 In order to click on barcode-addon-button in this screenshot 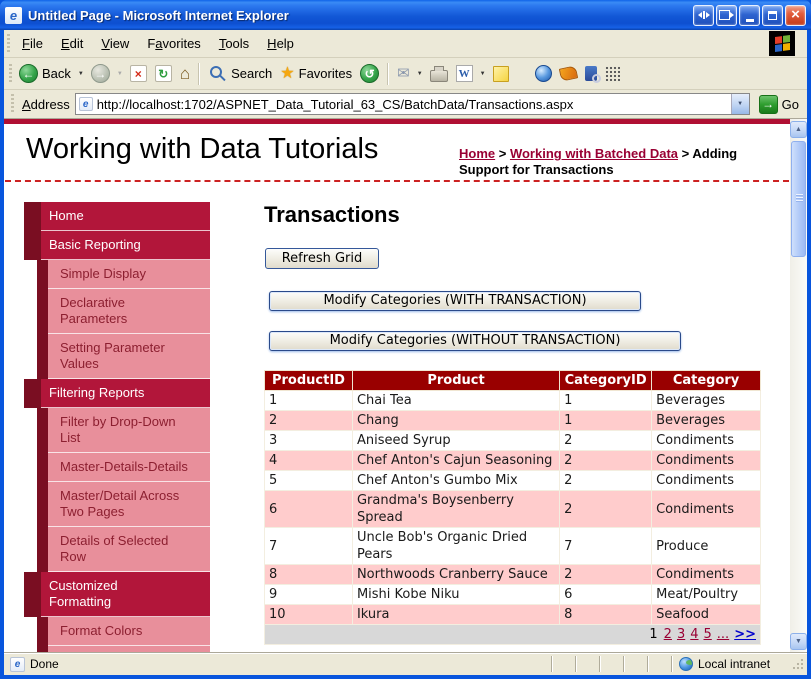, I will do `click(612, 73)`.